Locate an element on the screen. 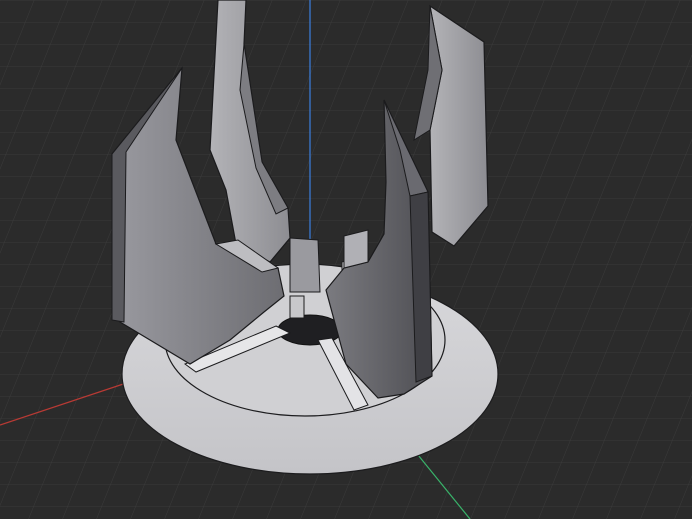 Image resolution: width=692 pixels, height=519 pixels. fin-back-center-root is located at coordinates (305, 265).